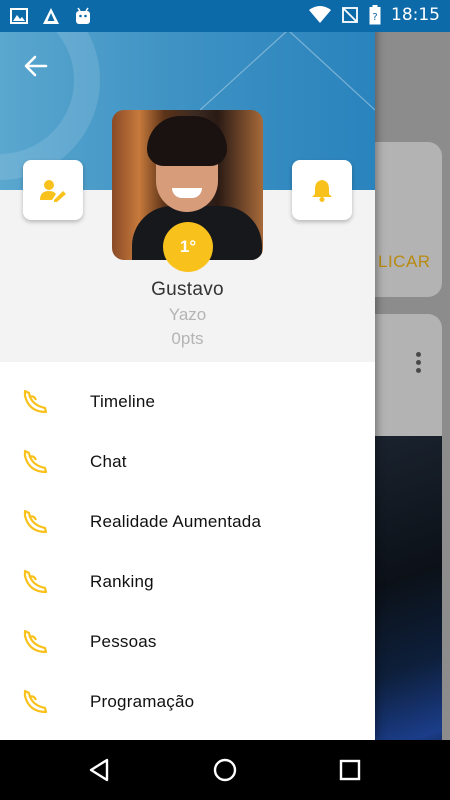 This screenshot has height=800, width=450. What do you see at coordinates (320, 14) in the screenshot?
I see `wifi-icon` at bounding box center [320, 14].